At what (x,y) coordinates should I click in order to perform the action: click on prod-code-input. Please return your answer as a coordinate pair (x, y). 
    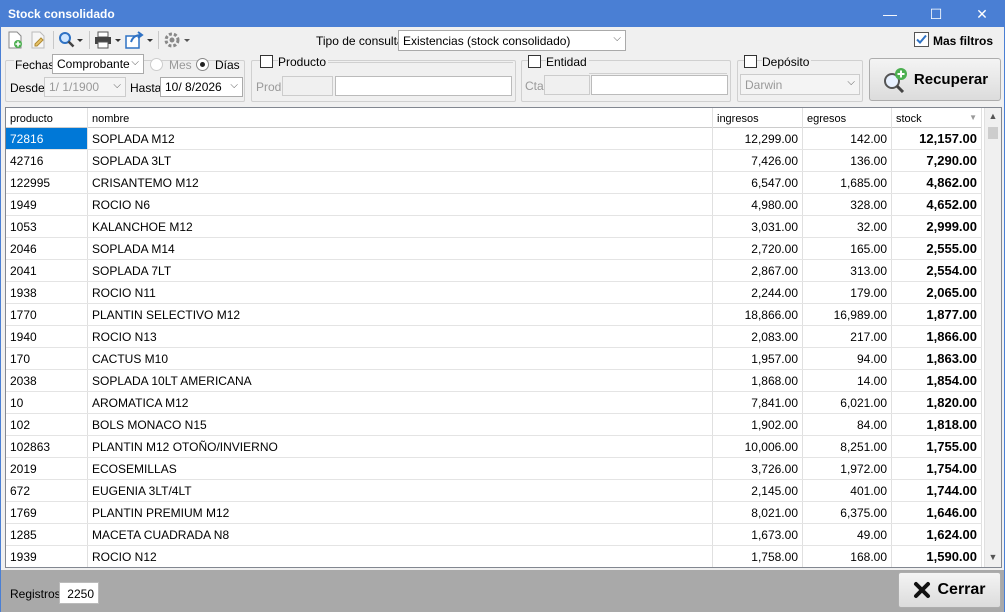
    Looking at the image, I should click on (307, 86).